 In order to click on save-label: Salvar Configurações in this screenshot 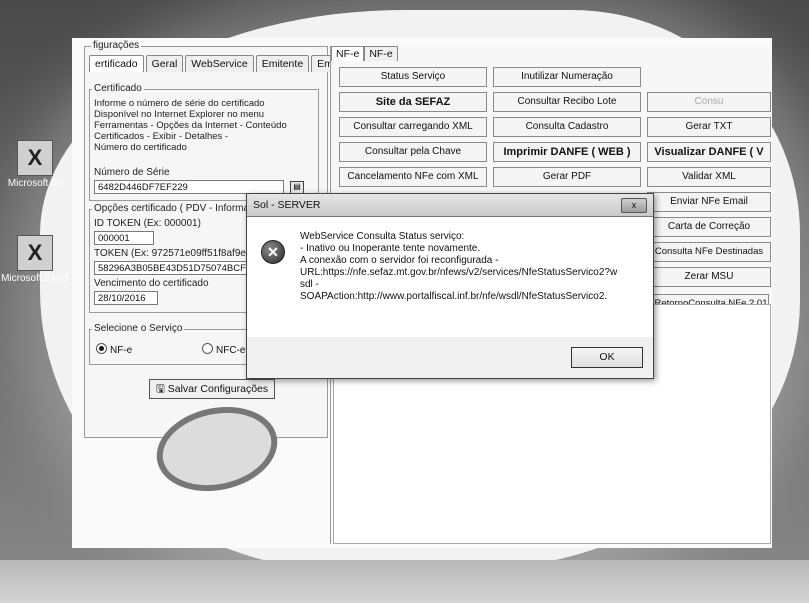, I will do `click(218, 389)`.